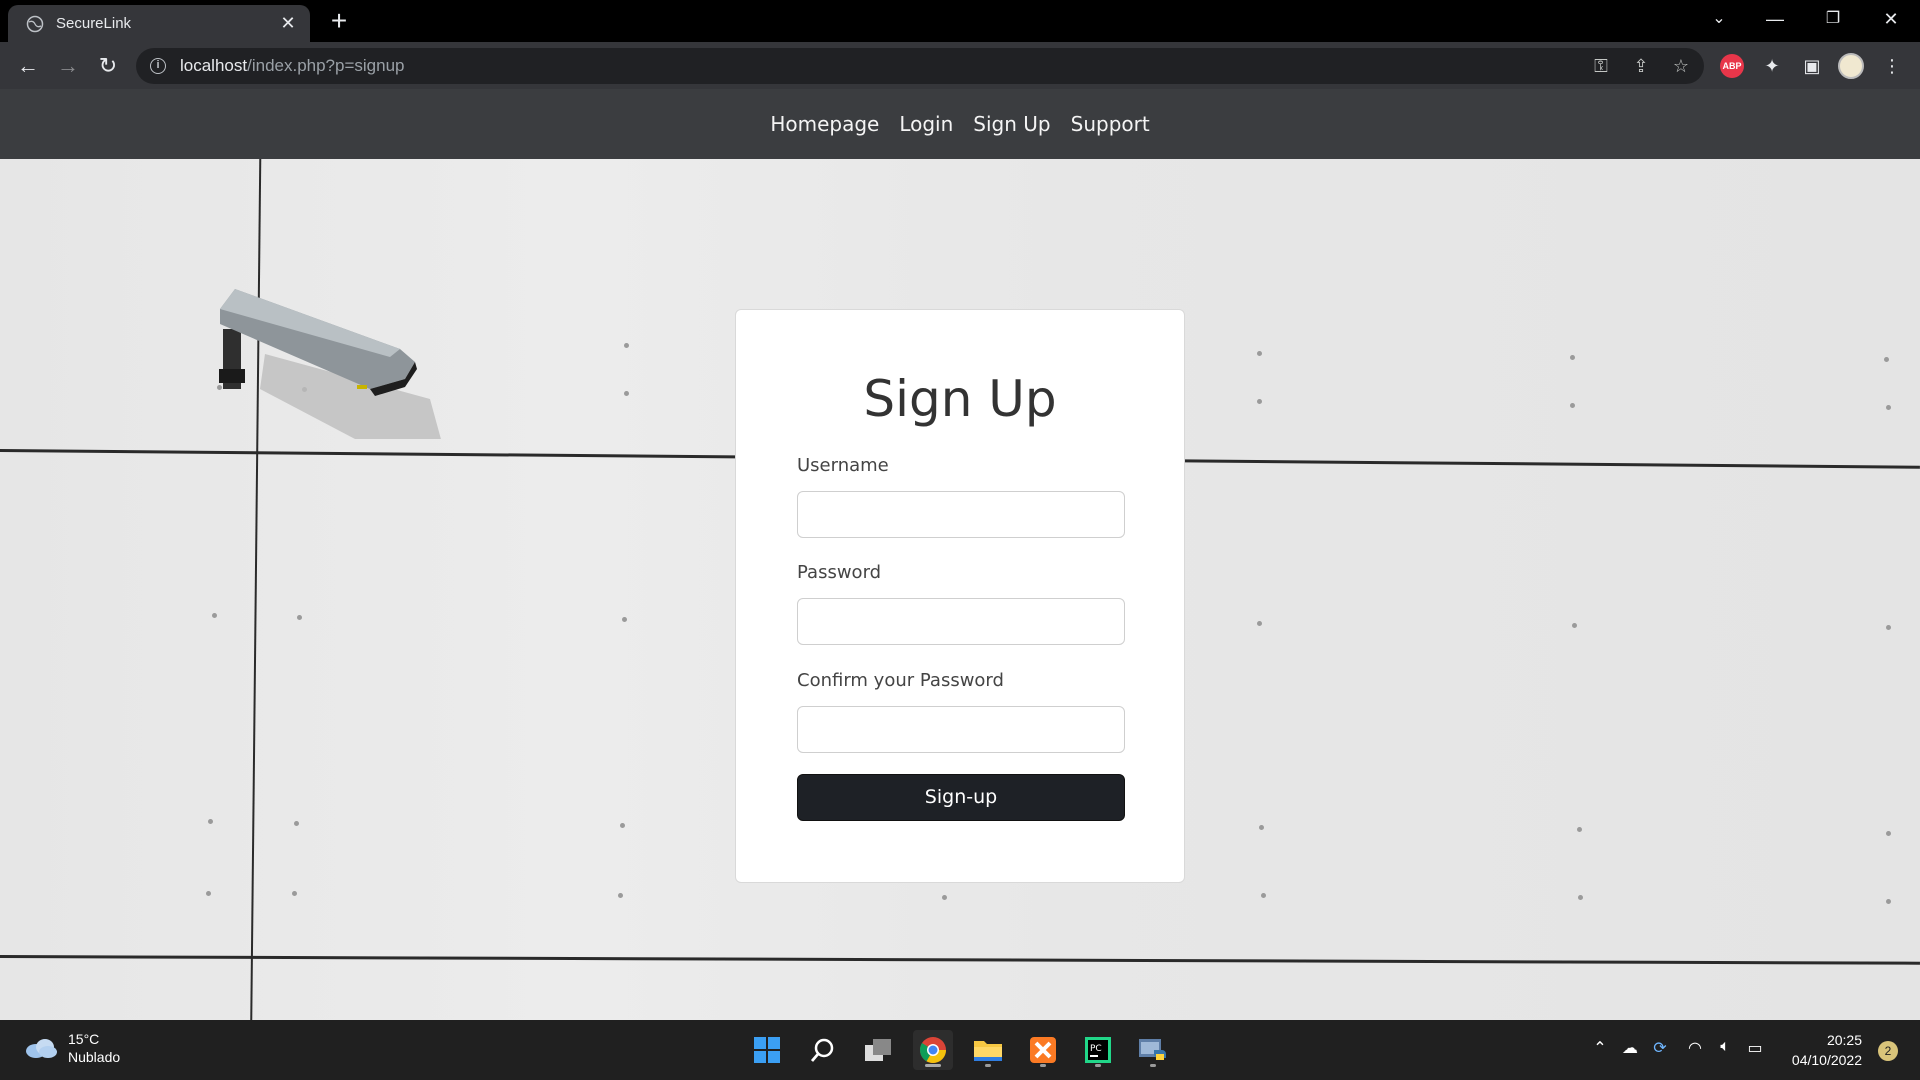 The image size is (1920, 1080). Describe the element at coordinates (961, 621) in the screenshot. I see `password-field` at that location.